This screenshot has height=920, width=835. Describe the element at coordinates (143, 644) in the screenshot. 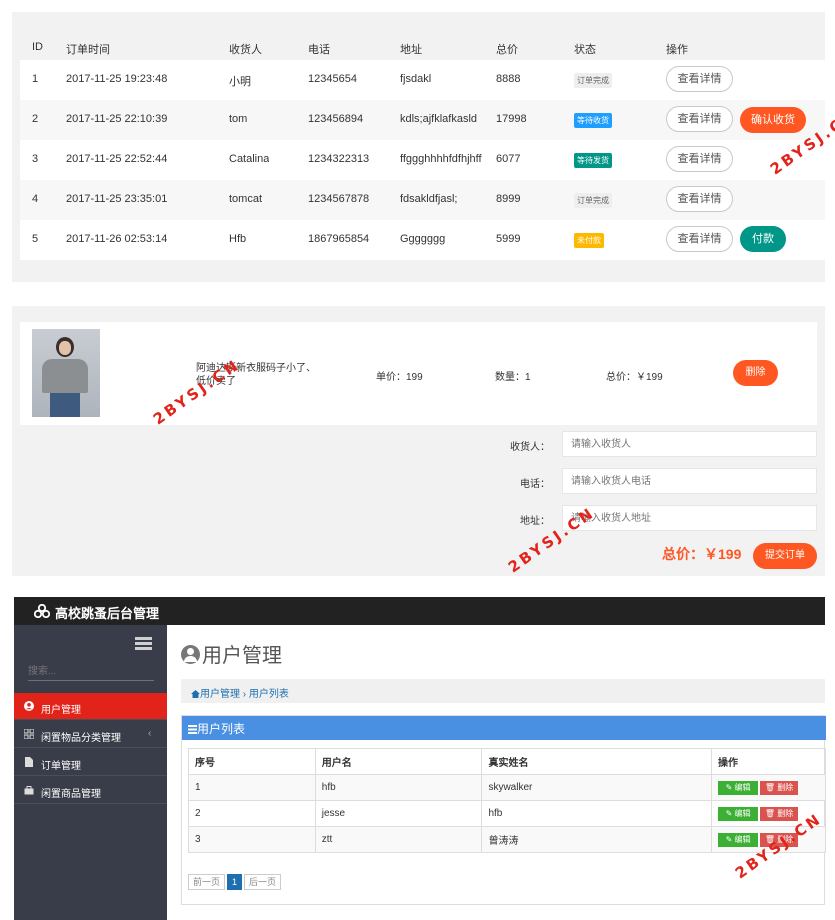

I see `menu-toggle-icon` at that location.